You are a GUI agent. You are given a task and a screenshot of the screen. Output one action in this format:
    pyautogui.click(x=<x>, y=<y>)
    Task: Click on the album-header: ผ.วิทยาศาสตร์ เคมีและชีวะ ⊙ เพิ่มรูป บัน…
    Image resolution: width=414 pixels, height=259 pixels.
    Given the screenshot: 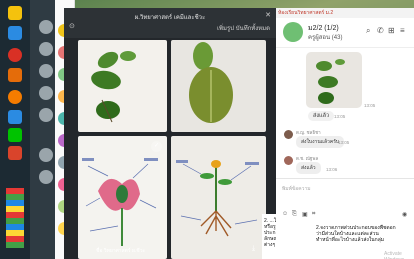 What is the action you would take?
    pyautogui.click(x=170, y=23)
    